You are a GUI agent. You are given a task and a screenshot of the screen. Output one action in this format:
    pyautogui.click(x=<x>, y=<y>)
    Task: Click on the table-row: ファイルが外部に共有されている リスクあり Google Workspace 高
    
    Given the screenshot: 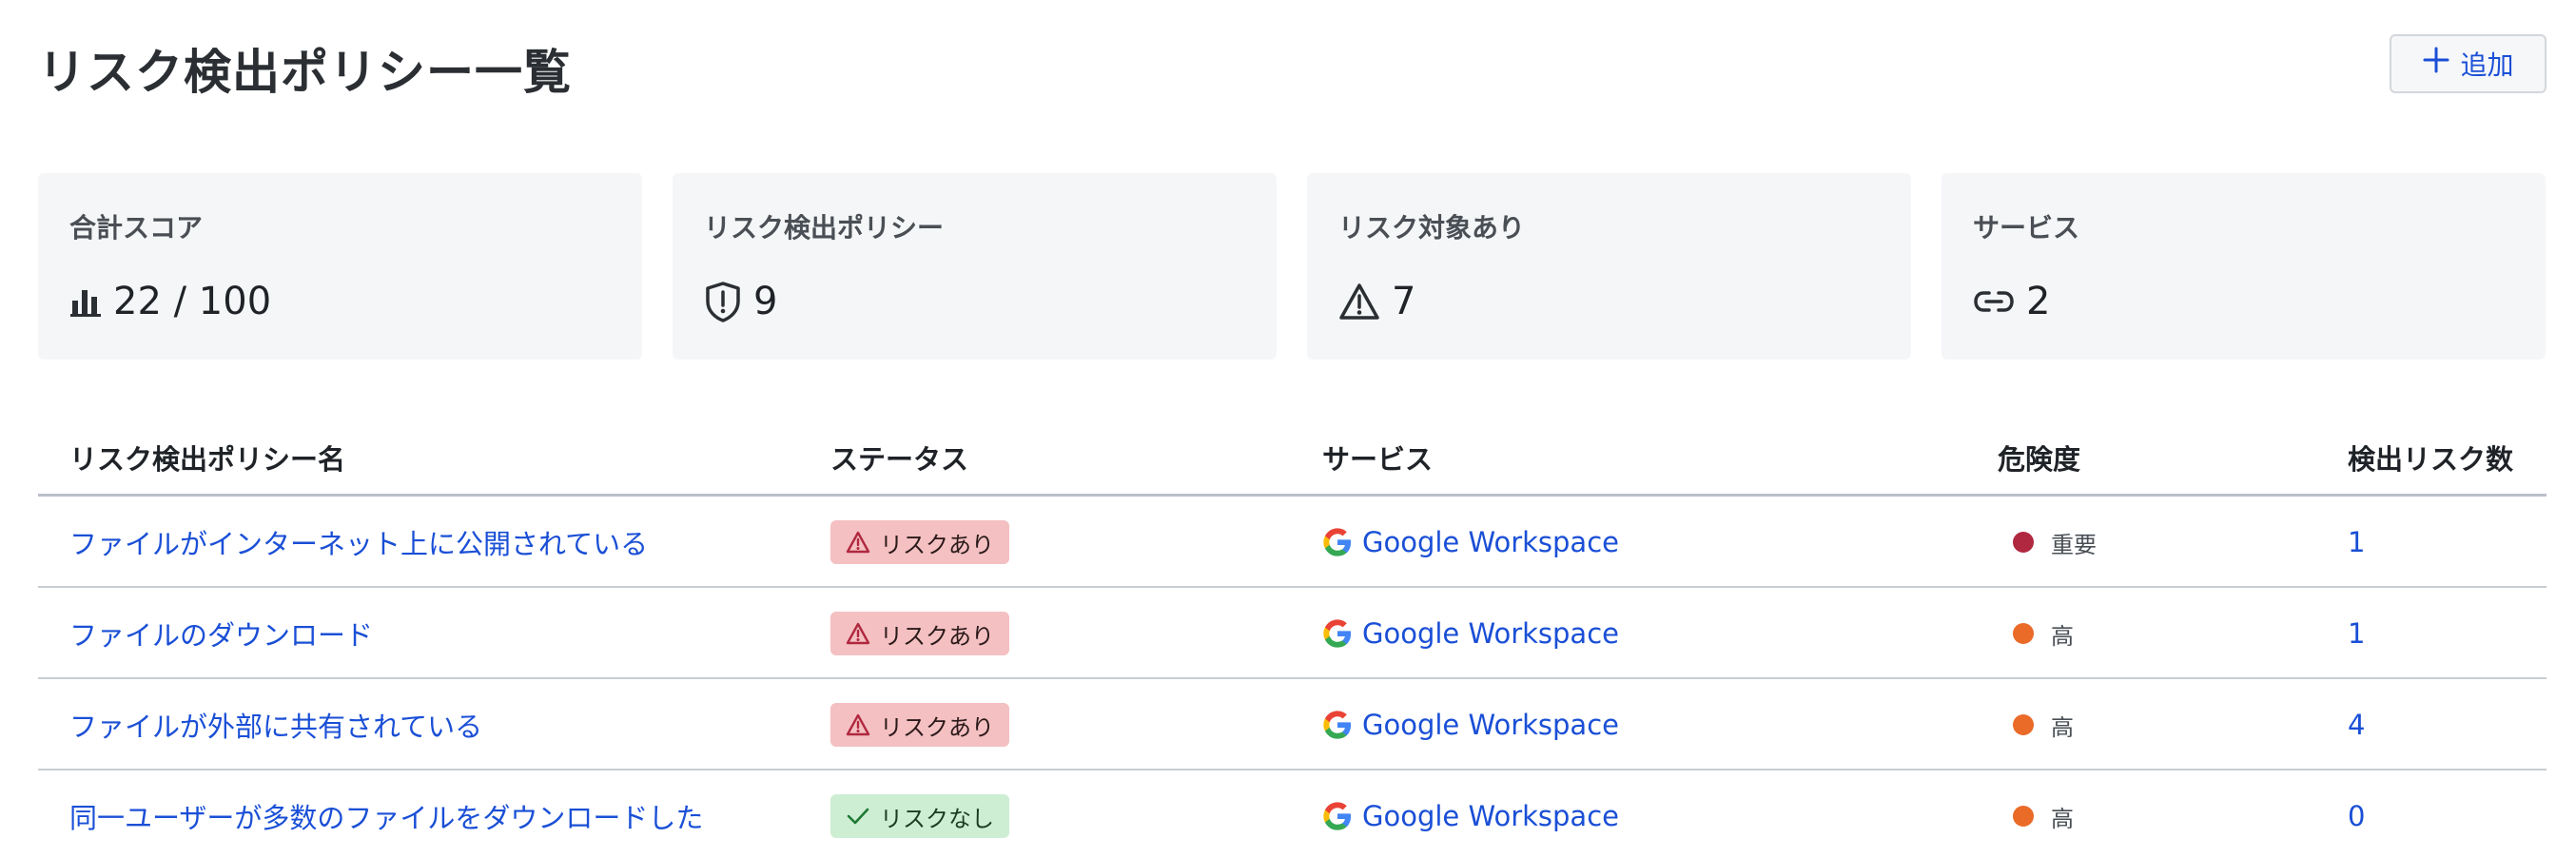 What is the action you would take?
    pyautogui.click(x=1292, y=724)
    